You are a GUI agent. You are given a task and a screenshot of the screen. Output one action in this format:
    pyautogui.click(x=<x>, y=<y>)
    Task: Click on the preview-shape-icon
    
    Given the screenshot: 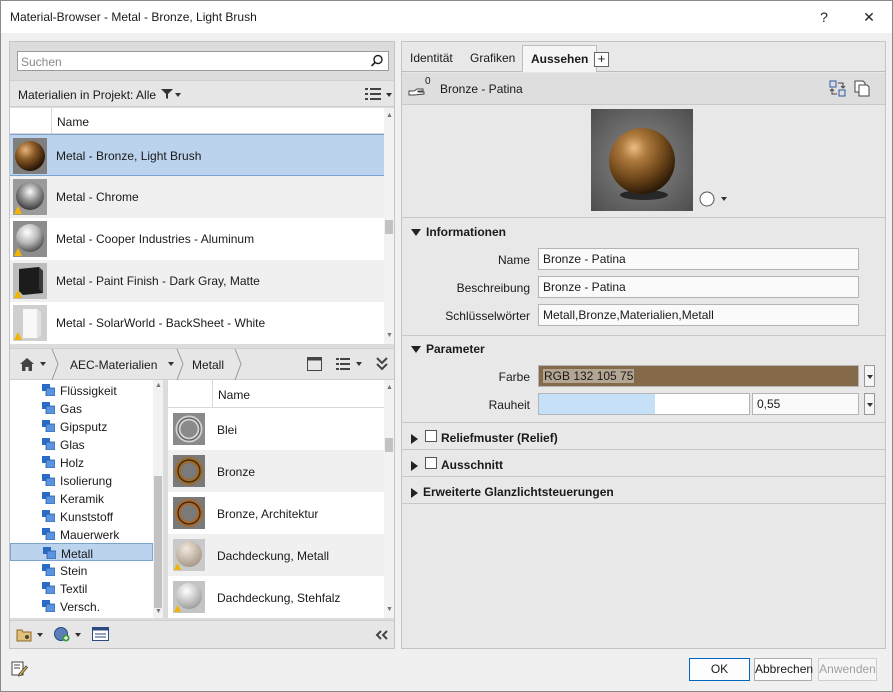 What is the action you would take?
    pyautogui.click(x=707, y=199)
    